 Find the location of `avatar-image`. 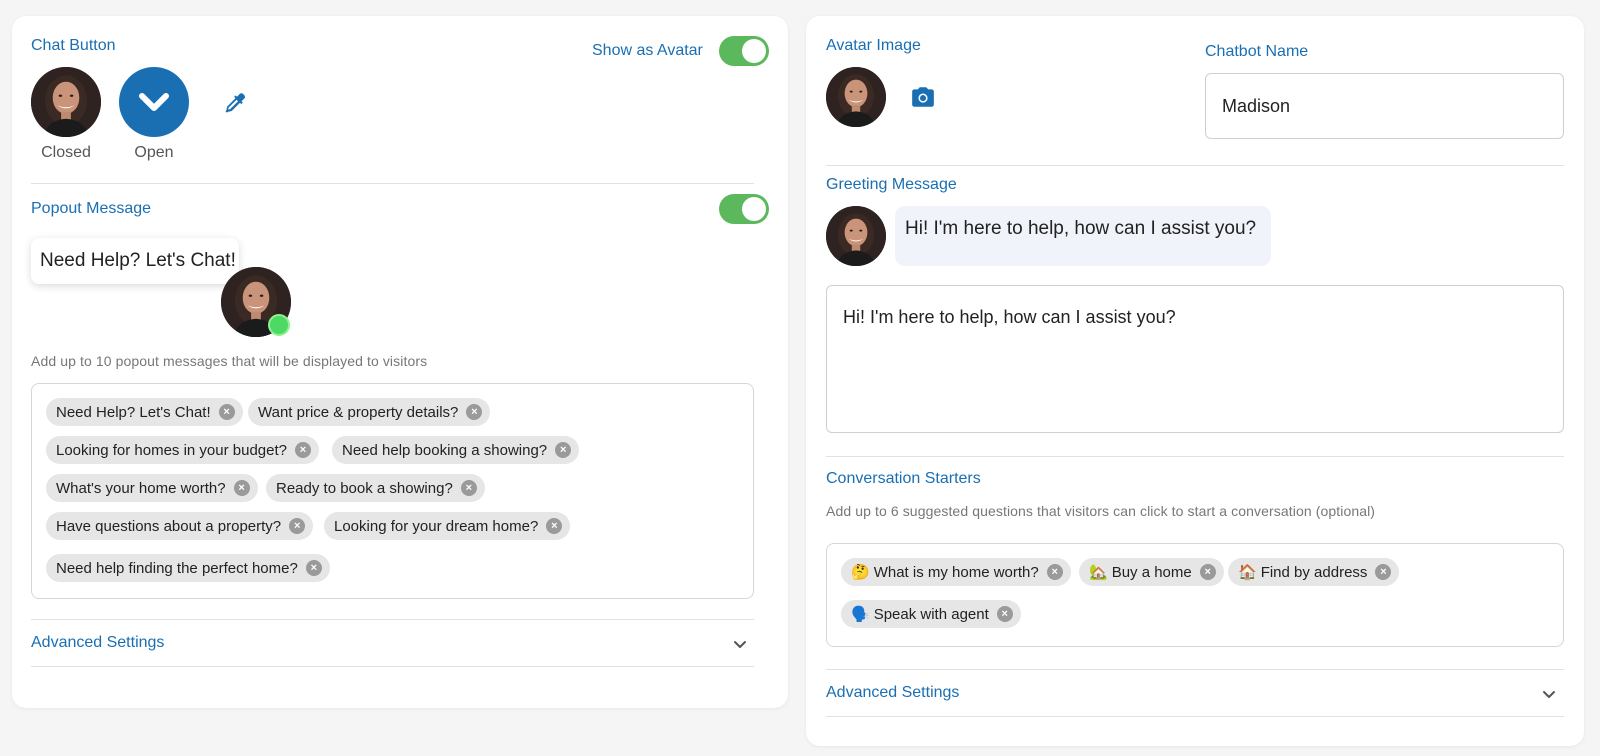

avatar-image is located at coordinates (856, 97).